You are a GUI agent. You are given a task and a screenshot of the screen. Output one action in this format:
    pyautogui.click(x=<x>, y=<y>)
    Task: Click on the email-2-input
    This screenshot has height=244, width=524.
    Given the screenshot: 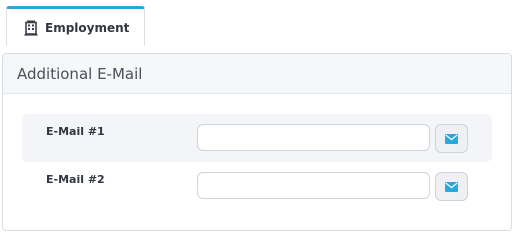 What is the action you would take?
    pyautogui.click(x=313, y=185)
    